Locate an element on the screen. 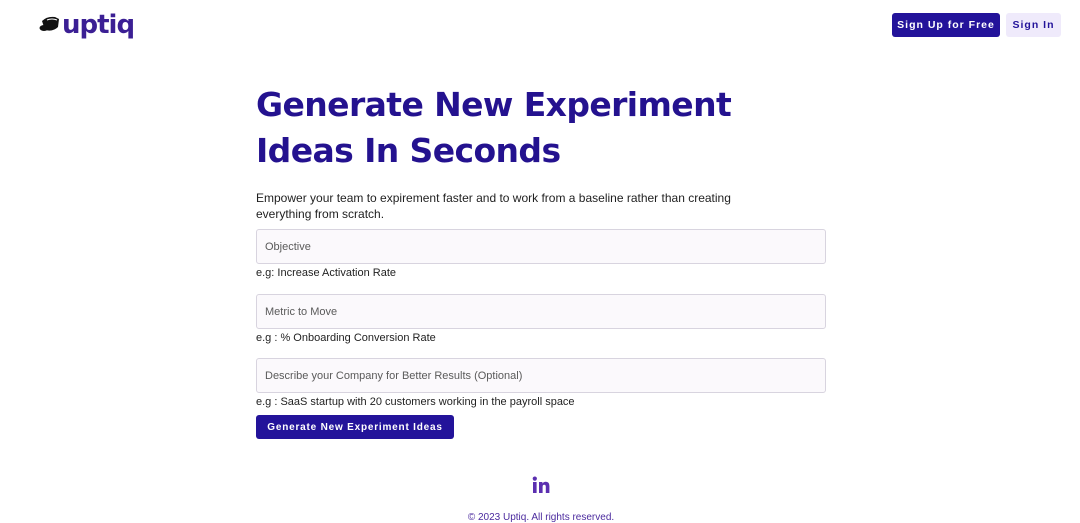 Image resolution: width=1080 pixels, height=523 pixels. sign-up-button: Sign Up for Free is located at coordinates (946, 25).